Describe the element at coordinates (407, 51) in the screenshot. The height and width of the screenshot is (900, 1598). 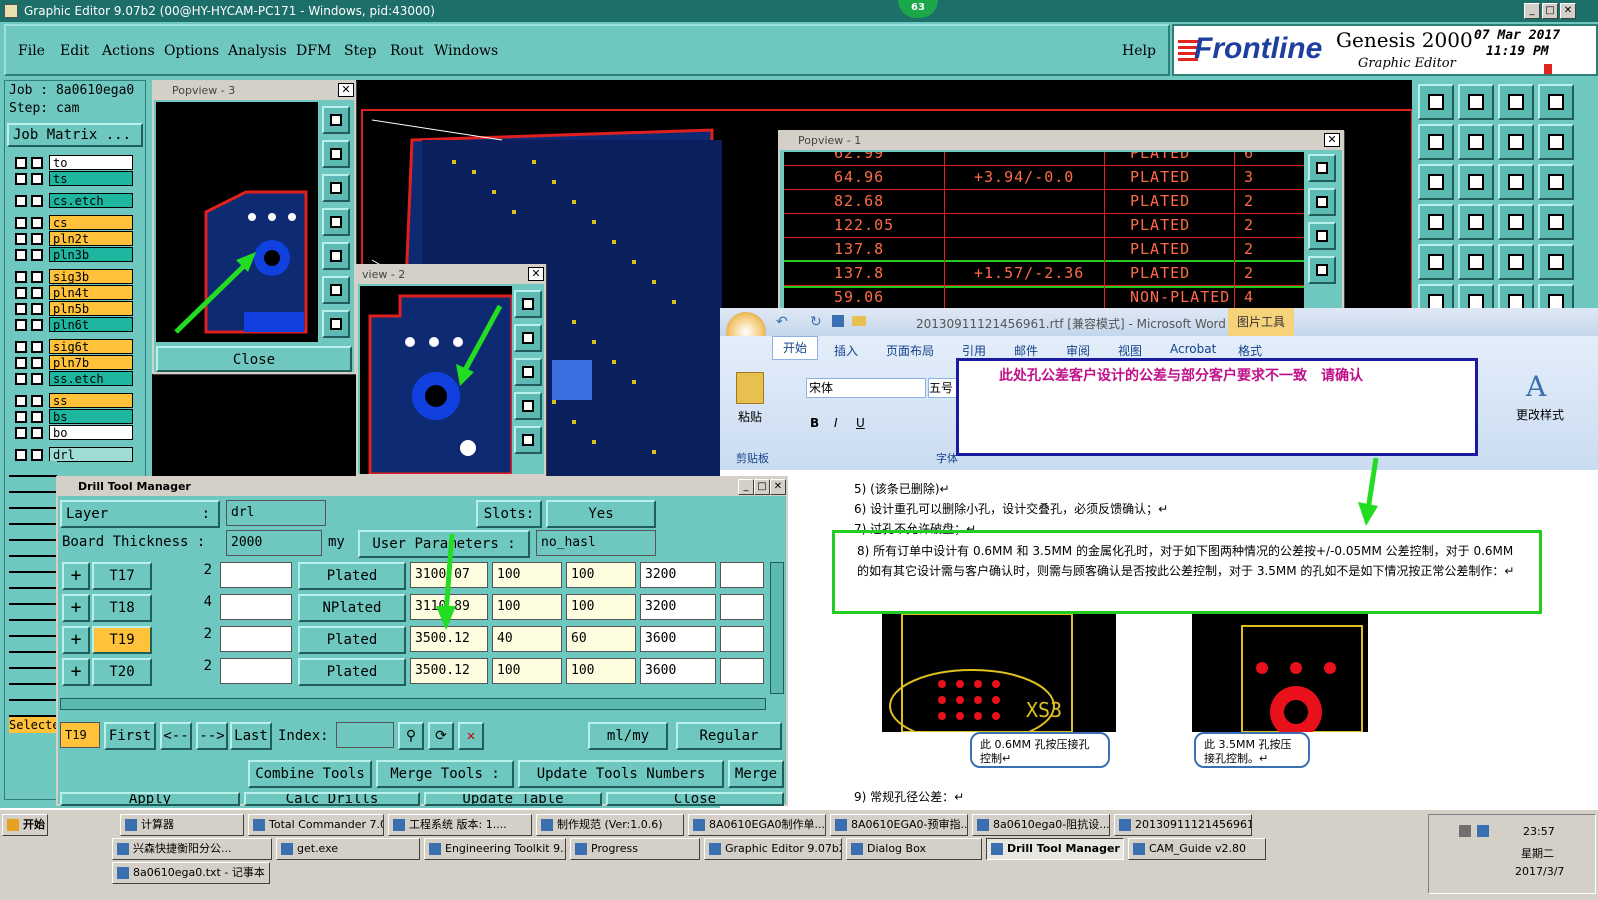
I see `menu-rout: Rout` at that location.